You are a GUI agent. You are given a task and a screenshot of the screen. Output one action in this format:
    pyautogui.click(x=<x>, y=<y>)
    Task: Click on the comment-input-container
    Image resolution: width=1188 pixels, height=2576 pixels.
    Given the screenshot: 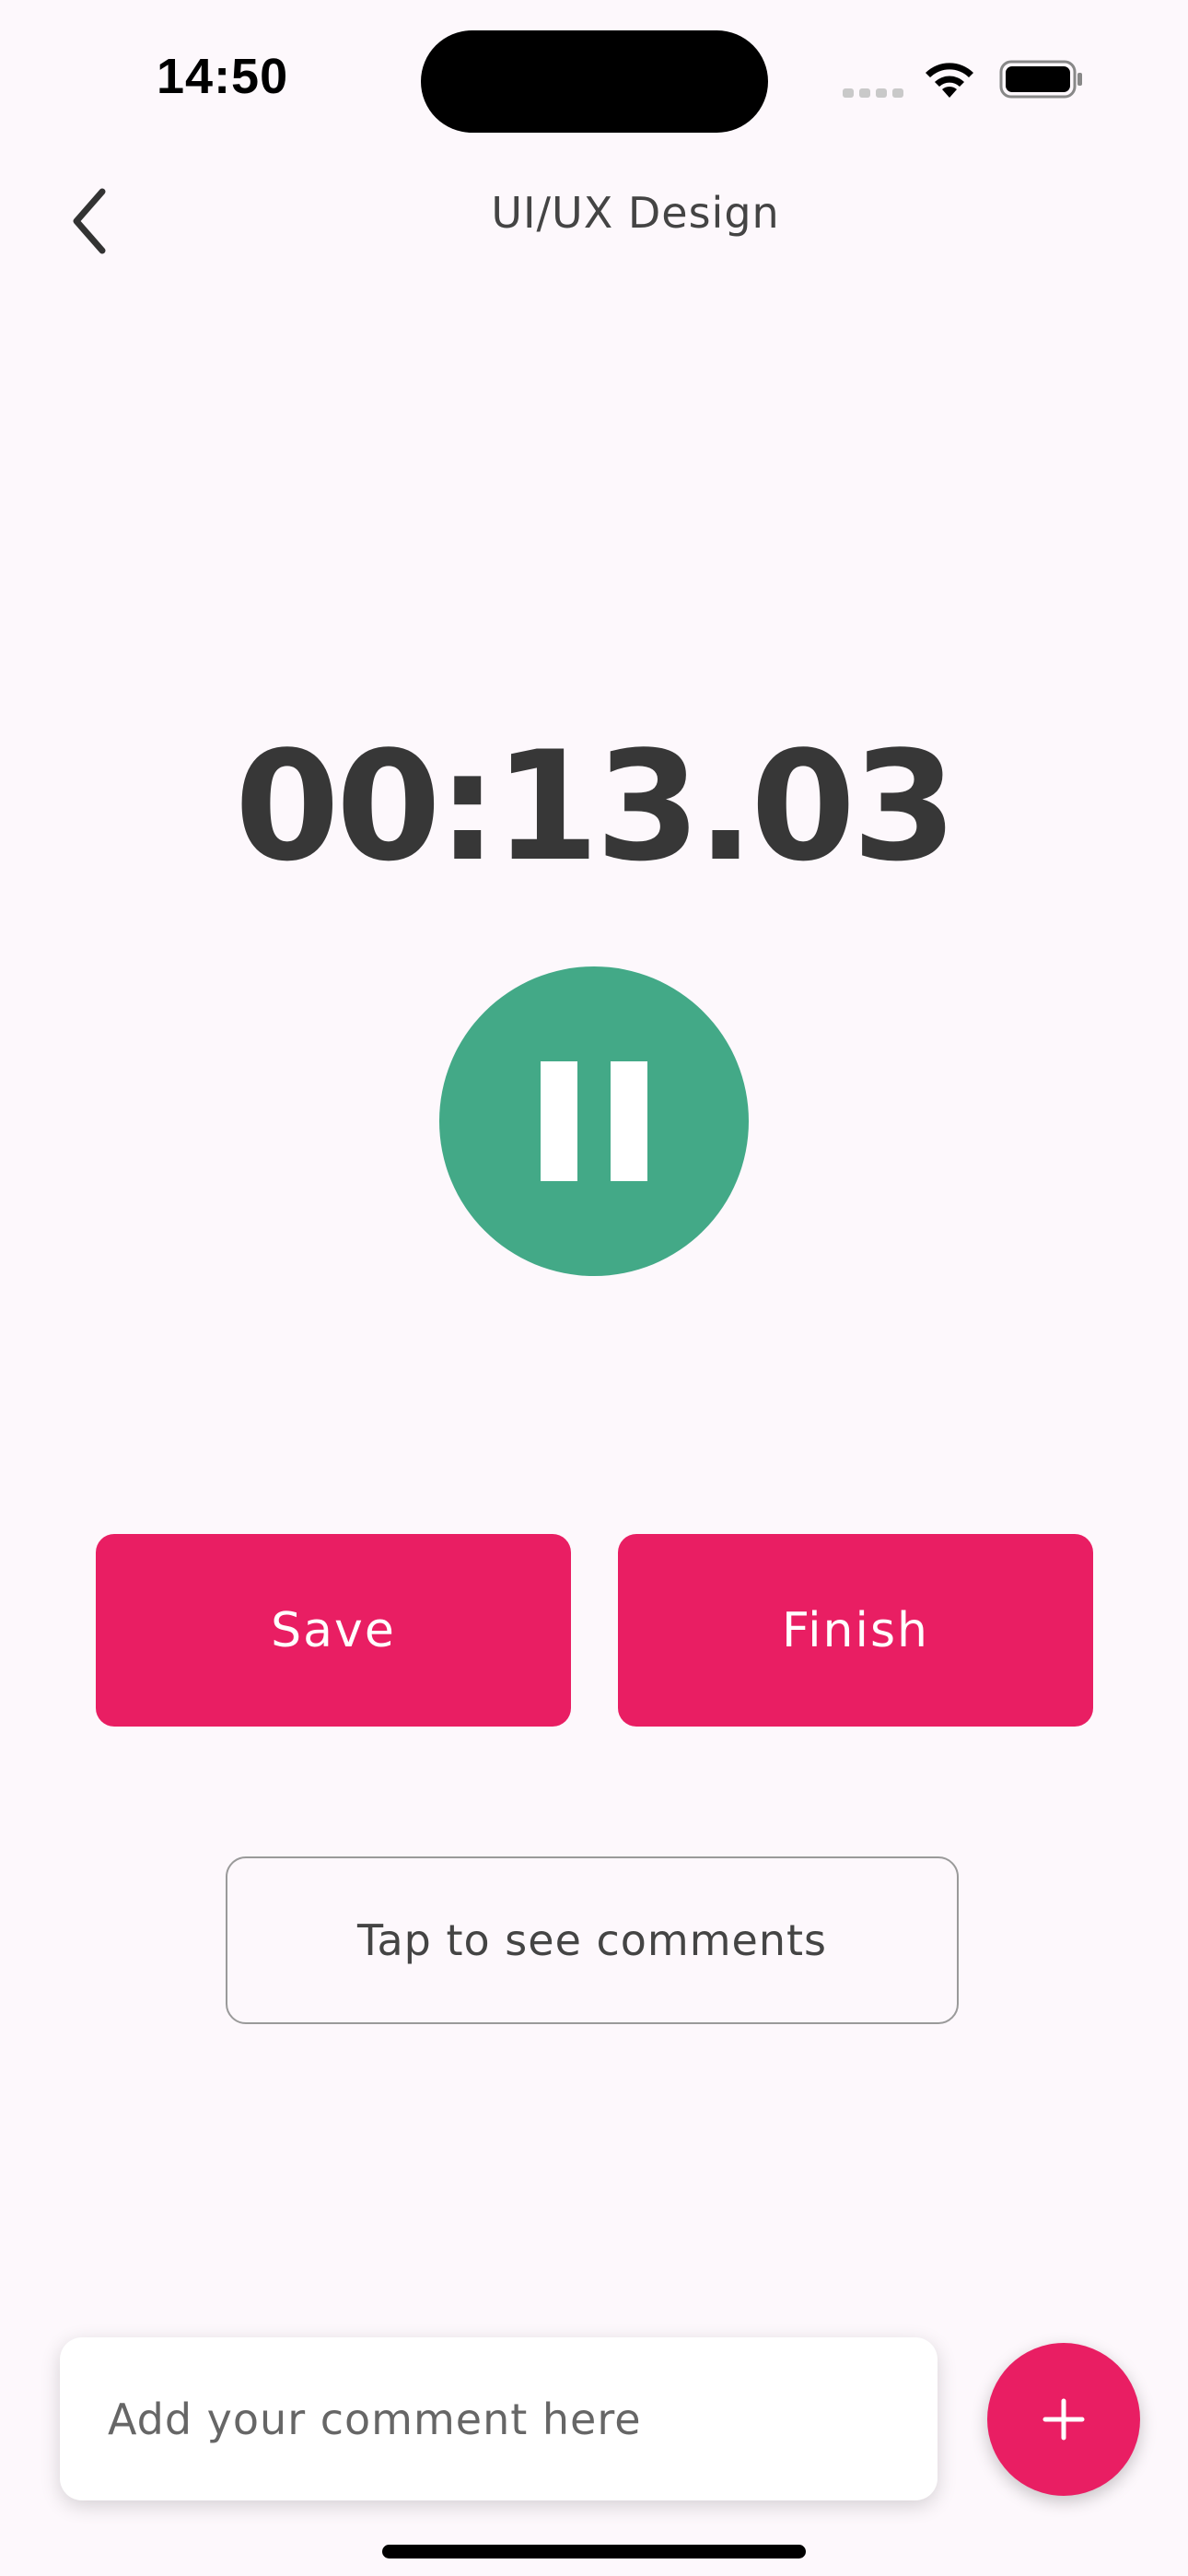 What is the action you would take?
    pyautogui.click(x=499, y=2418)
    